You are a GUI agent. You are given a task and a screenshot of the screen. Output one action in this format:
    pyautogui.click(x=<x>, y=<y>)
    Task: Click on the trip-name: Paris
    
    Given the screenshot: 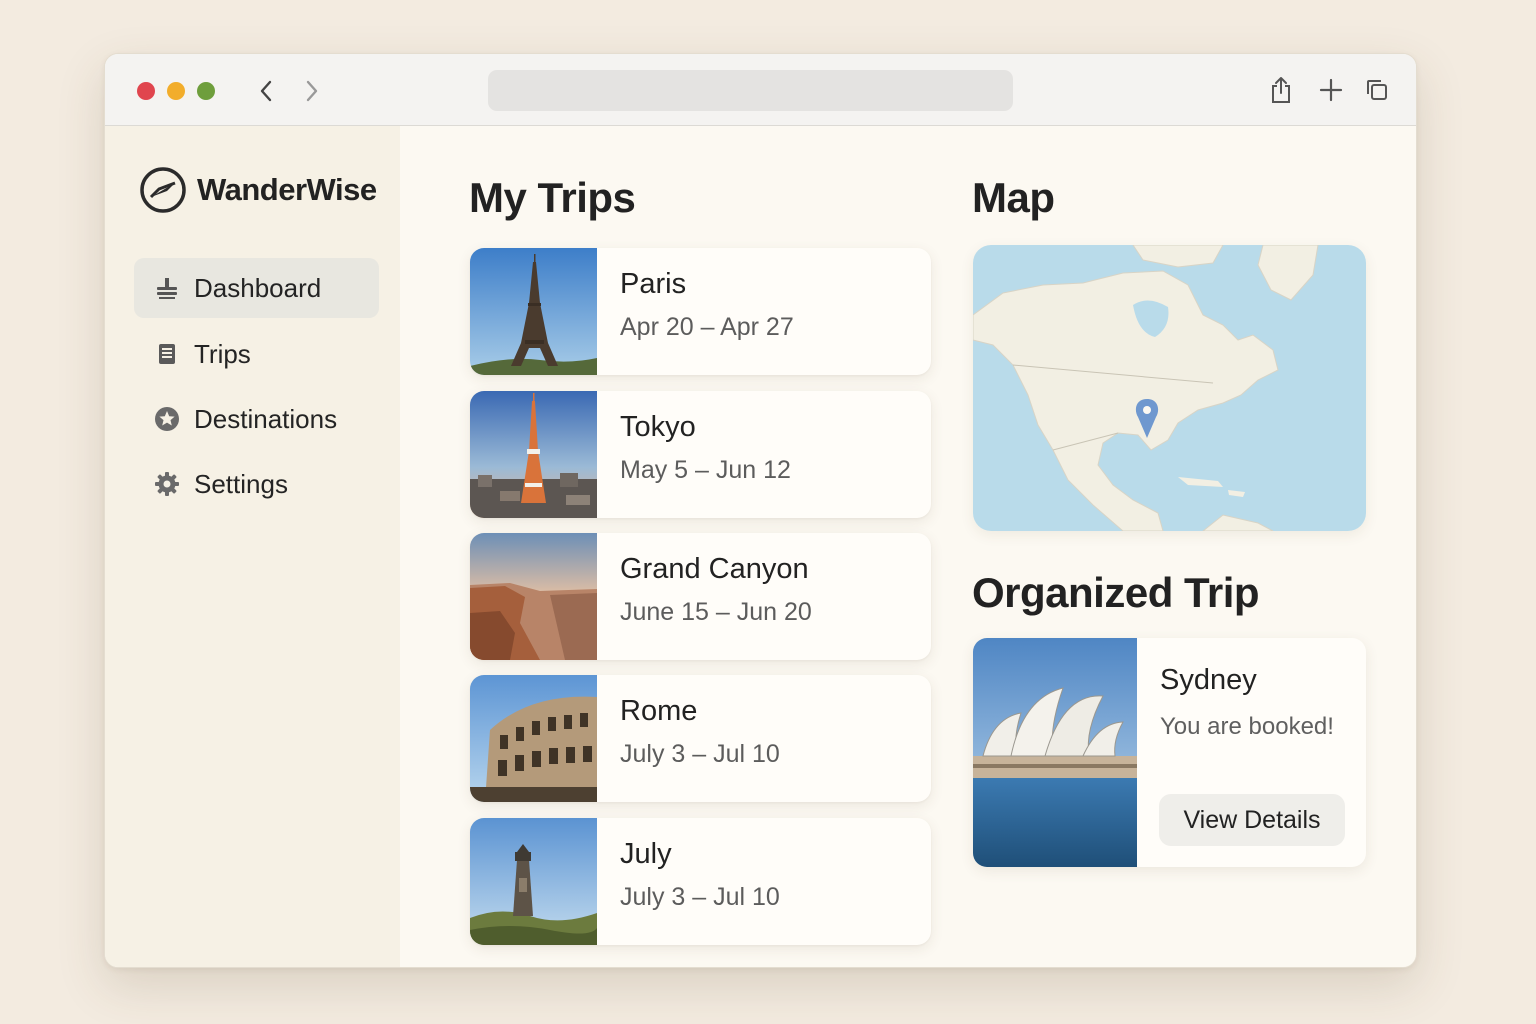 What is the action you would take?
    pyautogui.click(x=653, y=284)
    